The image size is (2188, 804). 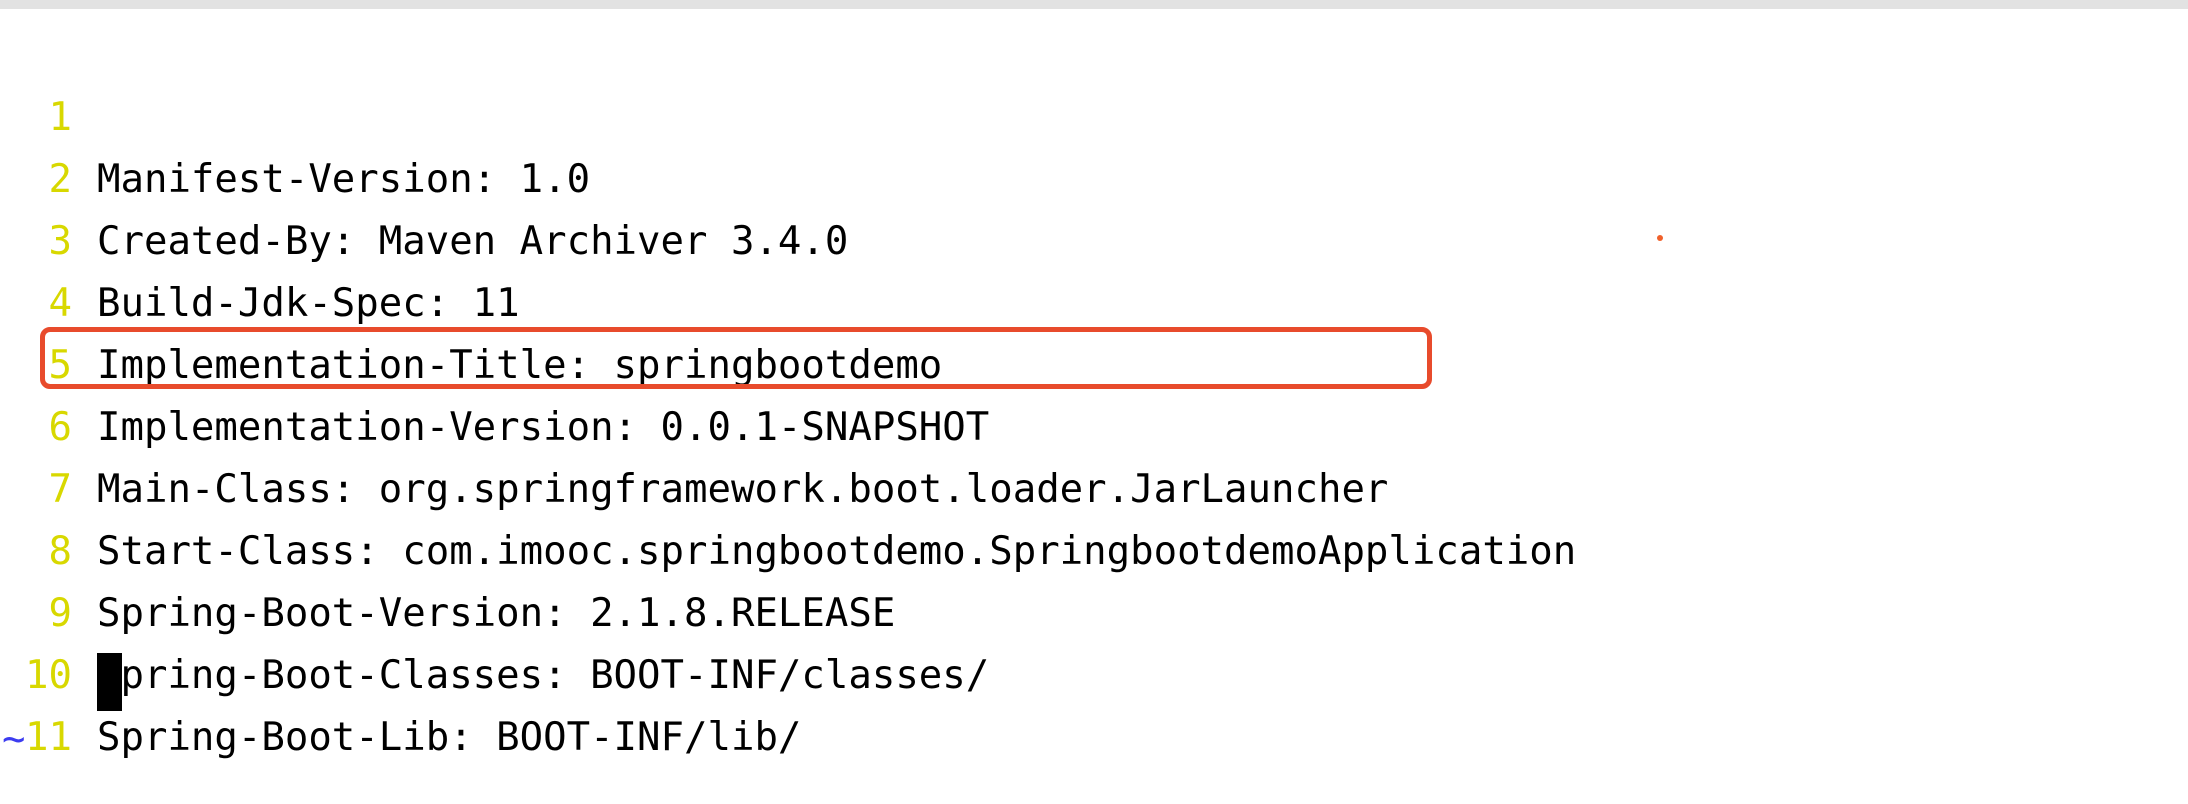 What do you see at coordinates (343, 180) in the screenshot?
I see `line-text: Manifest-Version: 1.0` at bounding box center [343, 180].